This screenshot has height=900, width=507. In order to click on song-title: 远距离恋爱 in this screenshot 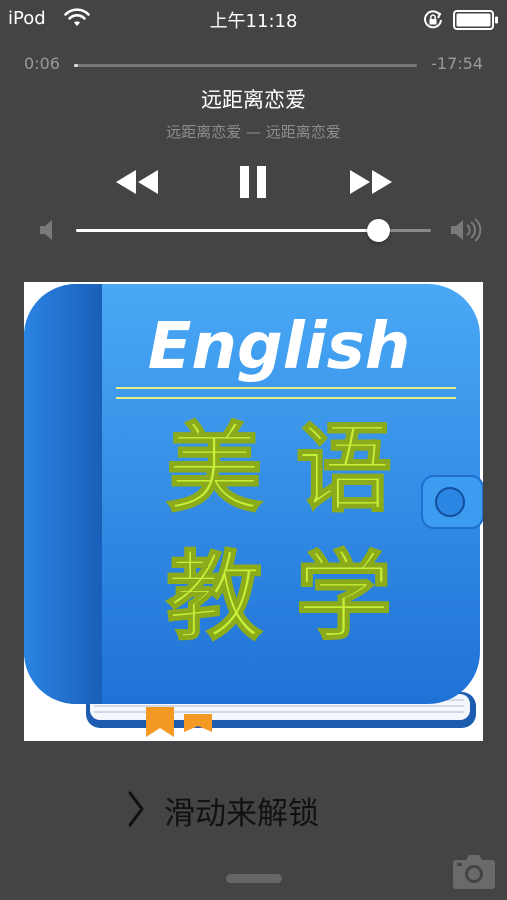, I will do `click(253, 100)`.